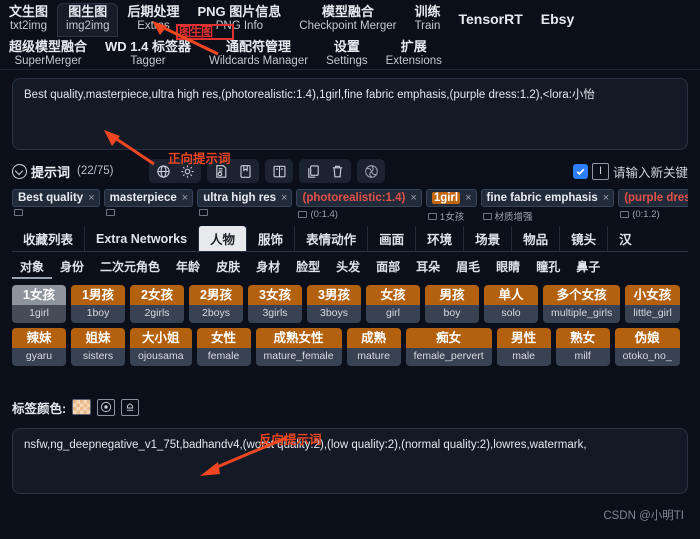 The image size is (700, 539). What do you see at coordinates (393, 304) in the screenshot?
I see `tag-button: 女孩 girl` at bounding box center [393, 304].